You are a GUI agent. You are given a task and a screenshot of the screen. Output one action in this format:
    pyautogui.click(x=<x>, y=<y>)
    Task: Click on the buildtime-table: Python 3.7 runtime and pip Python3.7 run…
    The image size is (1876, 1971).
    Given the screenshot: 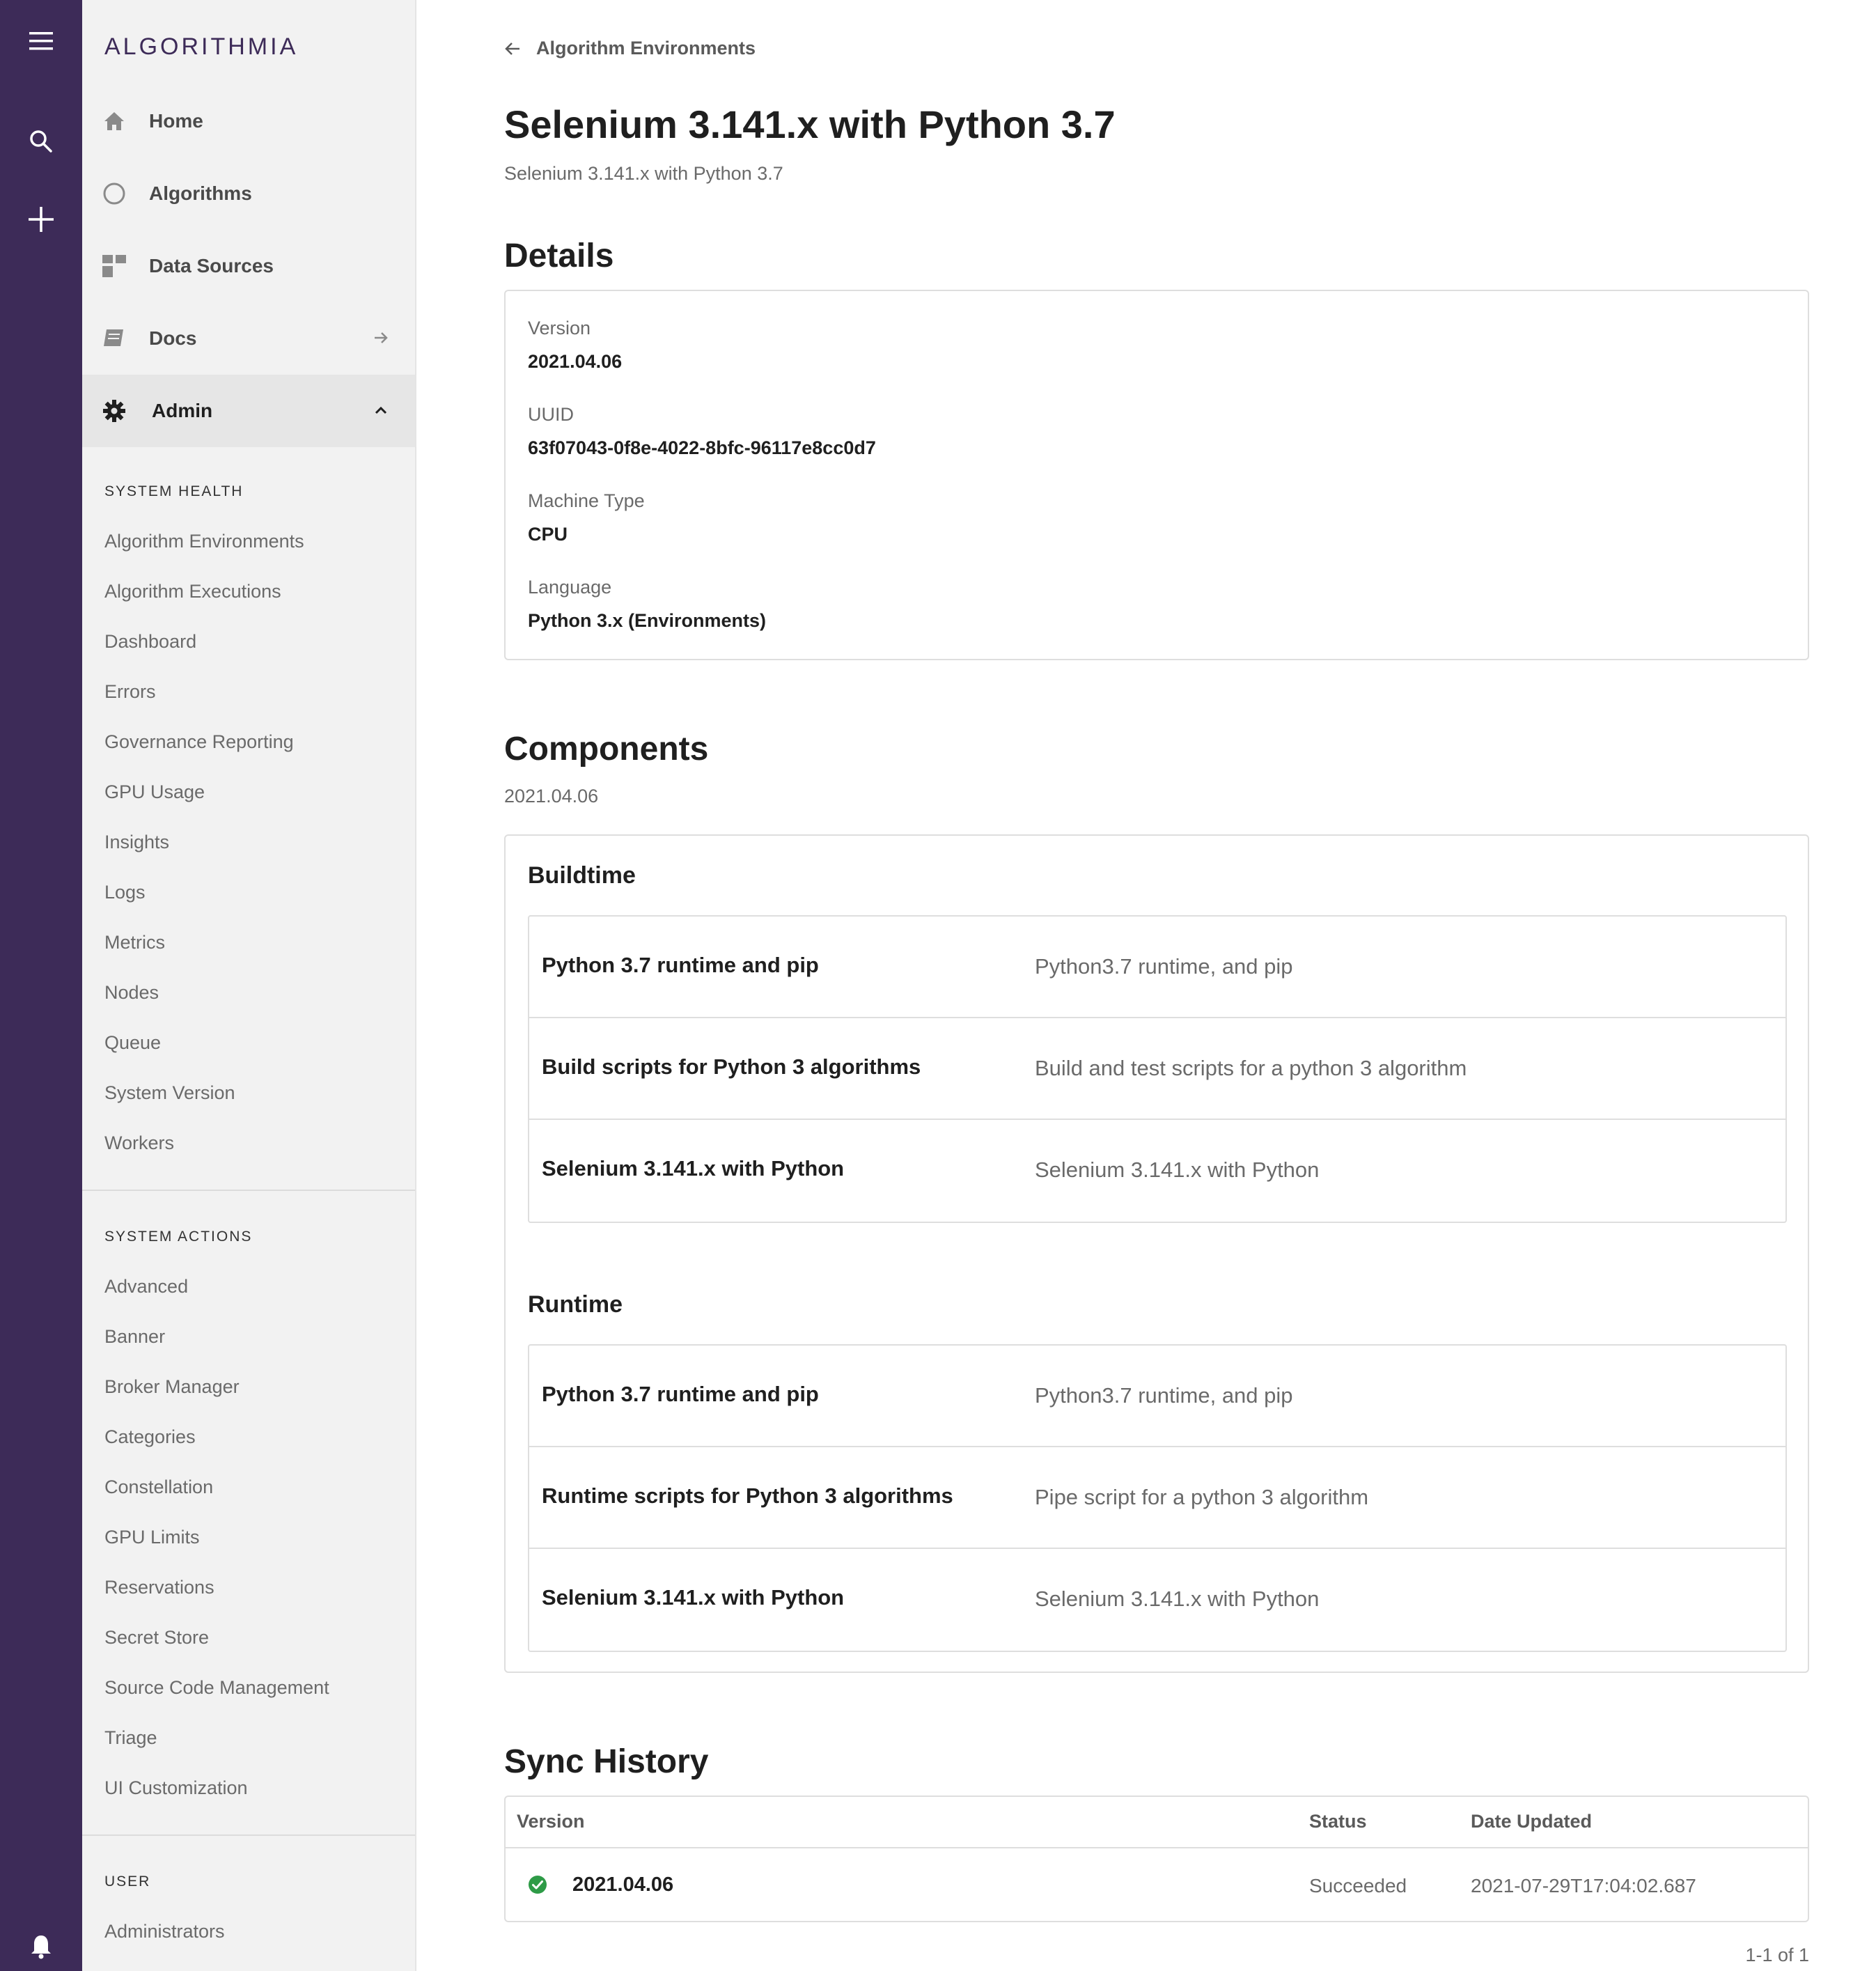 What is the action you would take?
    pyautogui.click(x=1157, y=1069)
    